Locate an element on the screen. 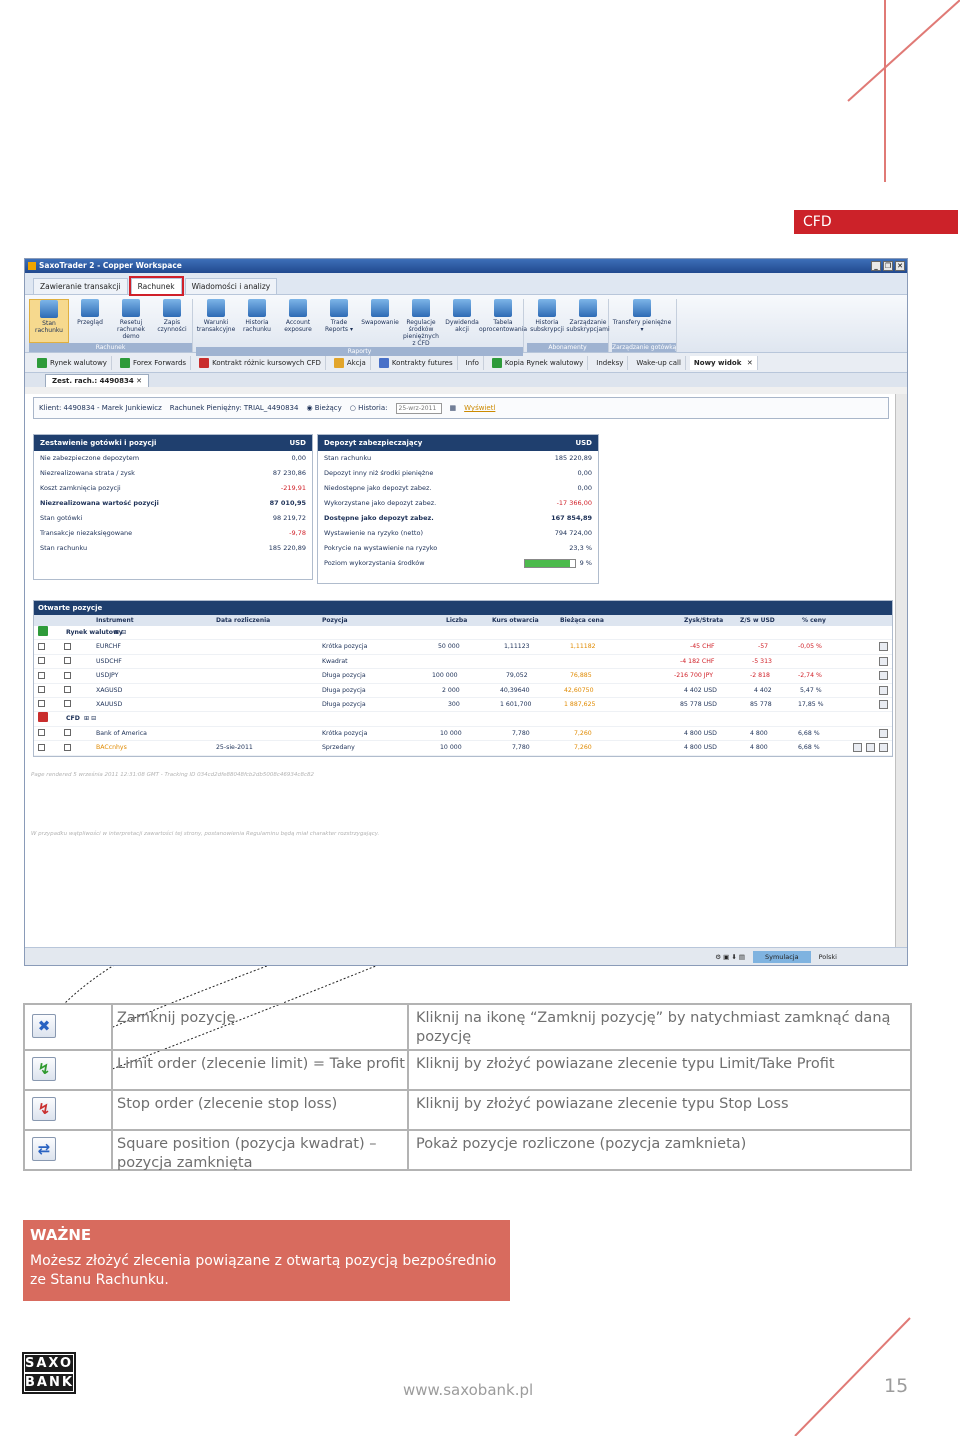  stop-order-action-icon is located at coordinates (883, 748).